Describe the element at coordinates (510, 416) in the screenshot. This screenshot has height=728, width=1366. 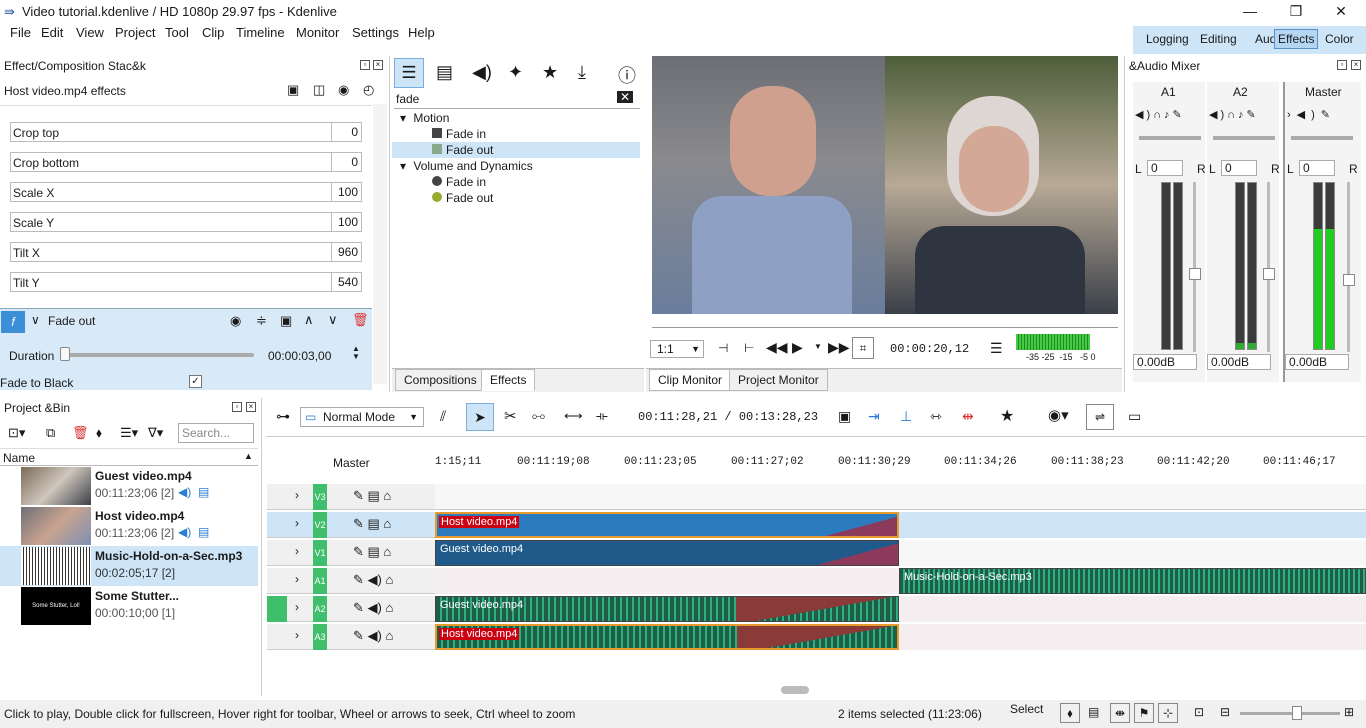
I see `razor-tool-icon: ✂` at that location.